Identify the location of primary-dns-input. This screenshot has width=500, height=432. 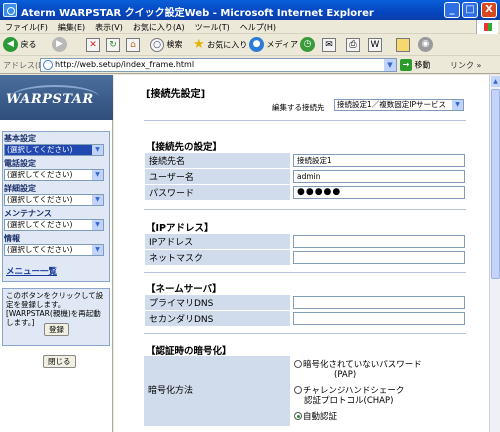
(379, 302).